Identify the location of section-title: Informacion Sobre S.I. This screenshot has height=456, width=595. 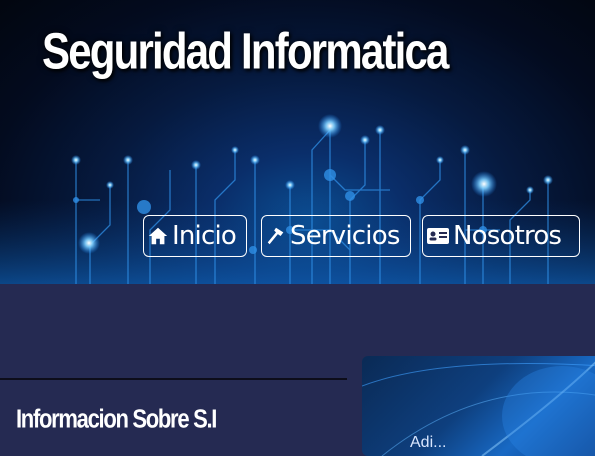
(116, 419).